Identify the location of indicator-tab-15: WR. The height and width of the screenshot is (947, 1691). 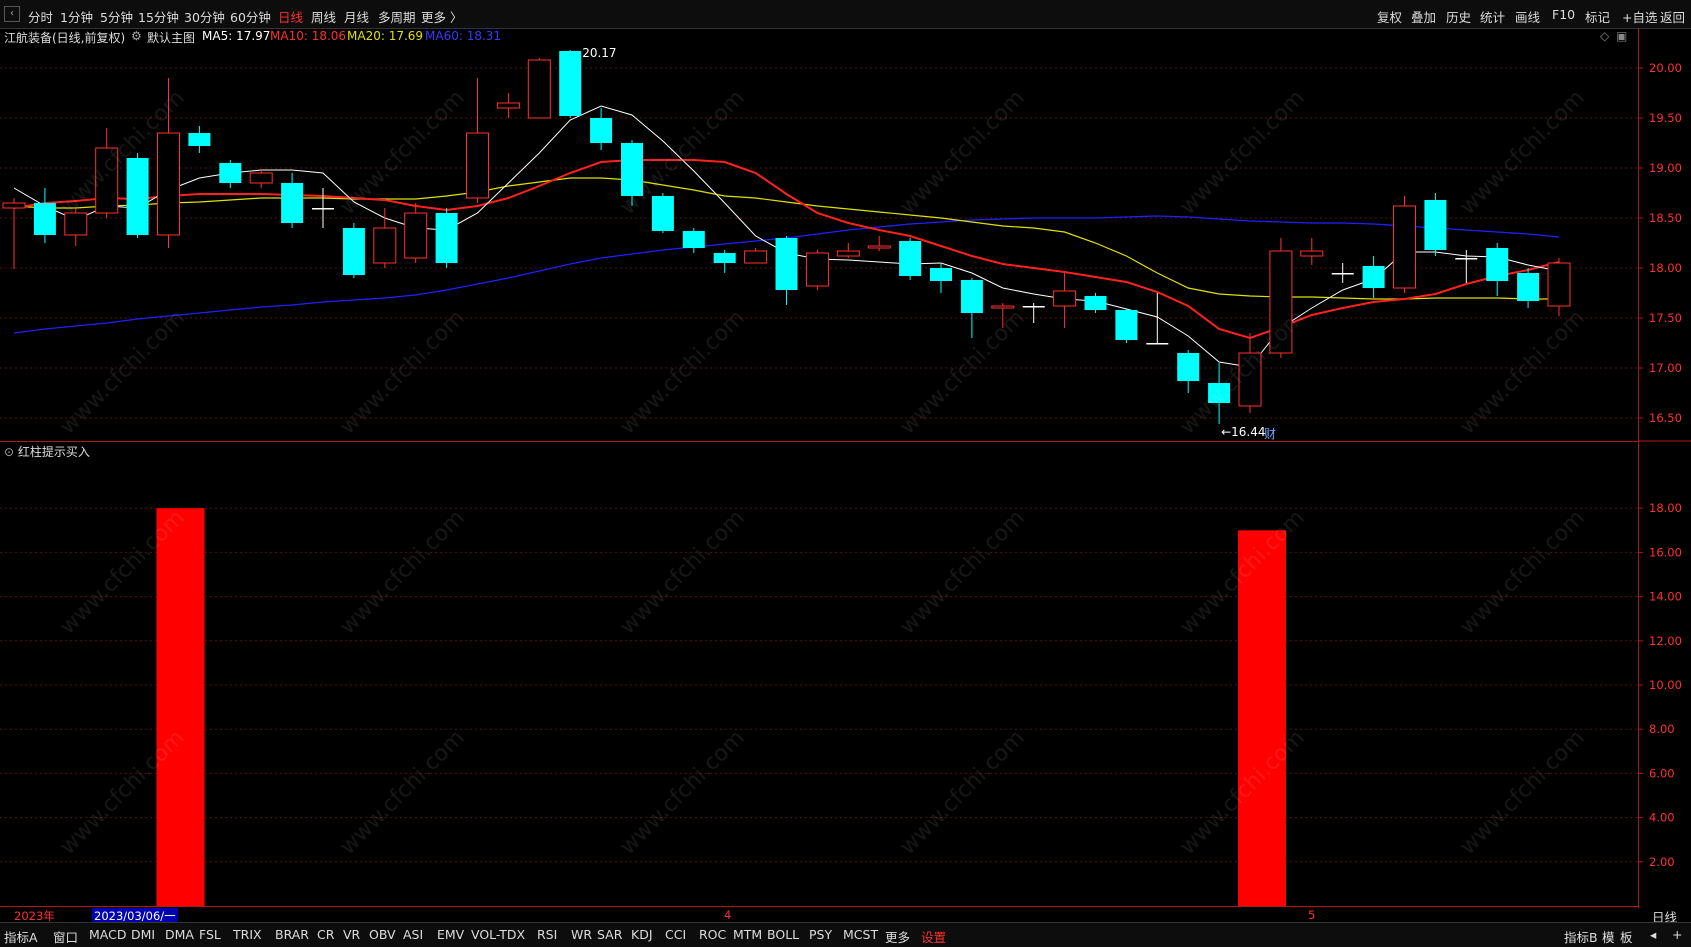
(581, 934).